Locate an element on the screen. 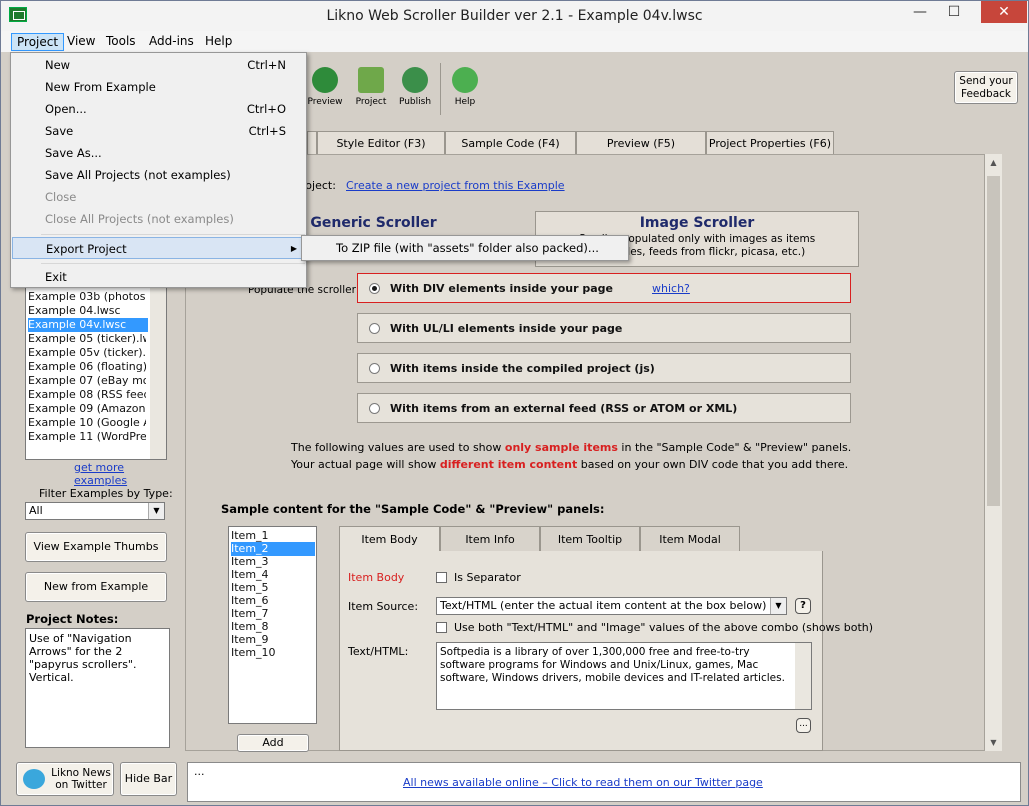 This screenshot has width=1029, height=806. close-button: ✕ is located at coordinates (1004, 12).